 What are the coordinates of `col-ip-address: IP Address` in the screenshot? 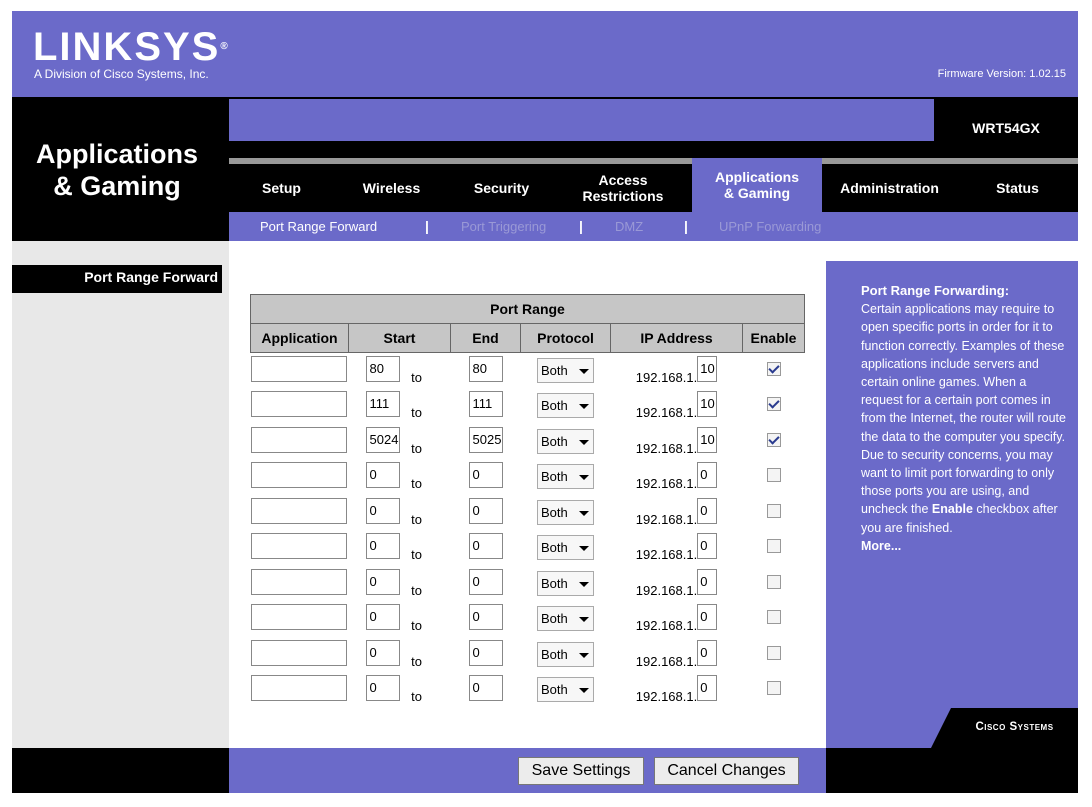 It's located at (676, 338).